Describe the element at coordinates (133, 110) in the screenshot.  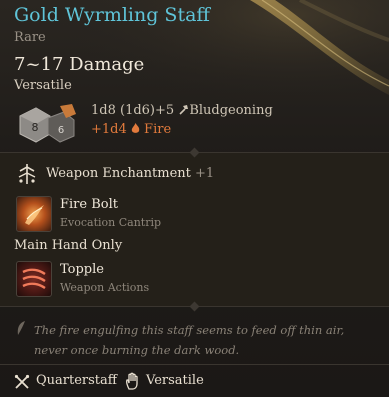
I see `base-damage-dice: 1d8 (1d6)+5` at that location.